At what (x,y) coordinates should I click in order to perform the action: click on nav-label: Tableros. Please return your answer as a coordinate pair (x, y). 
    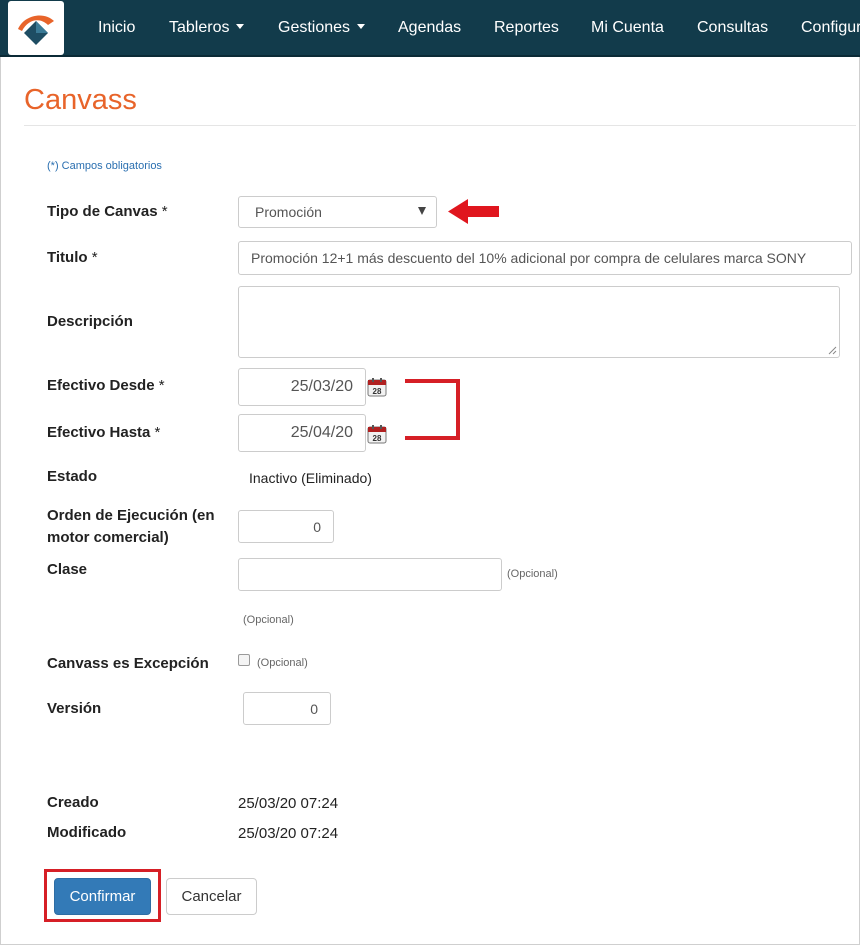
    Looking at the image, I should click on (199, 27).